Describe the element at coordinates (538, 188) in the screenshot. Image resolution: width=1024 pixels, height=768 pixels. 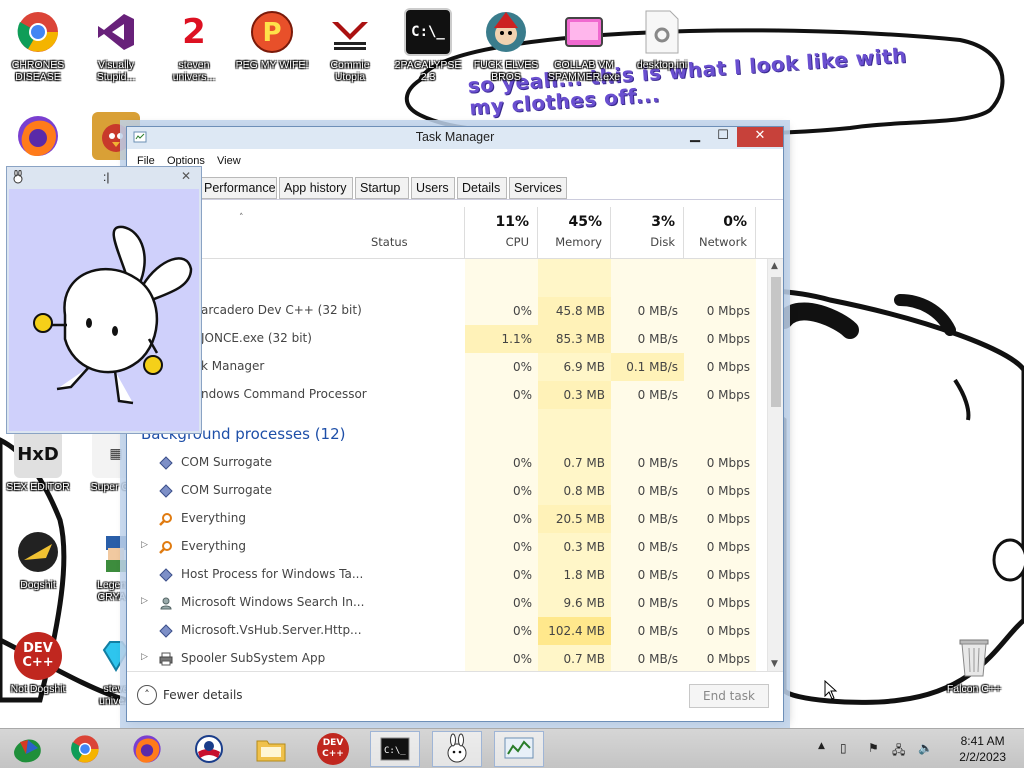
I see `tab-services: Services` at that location.